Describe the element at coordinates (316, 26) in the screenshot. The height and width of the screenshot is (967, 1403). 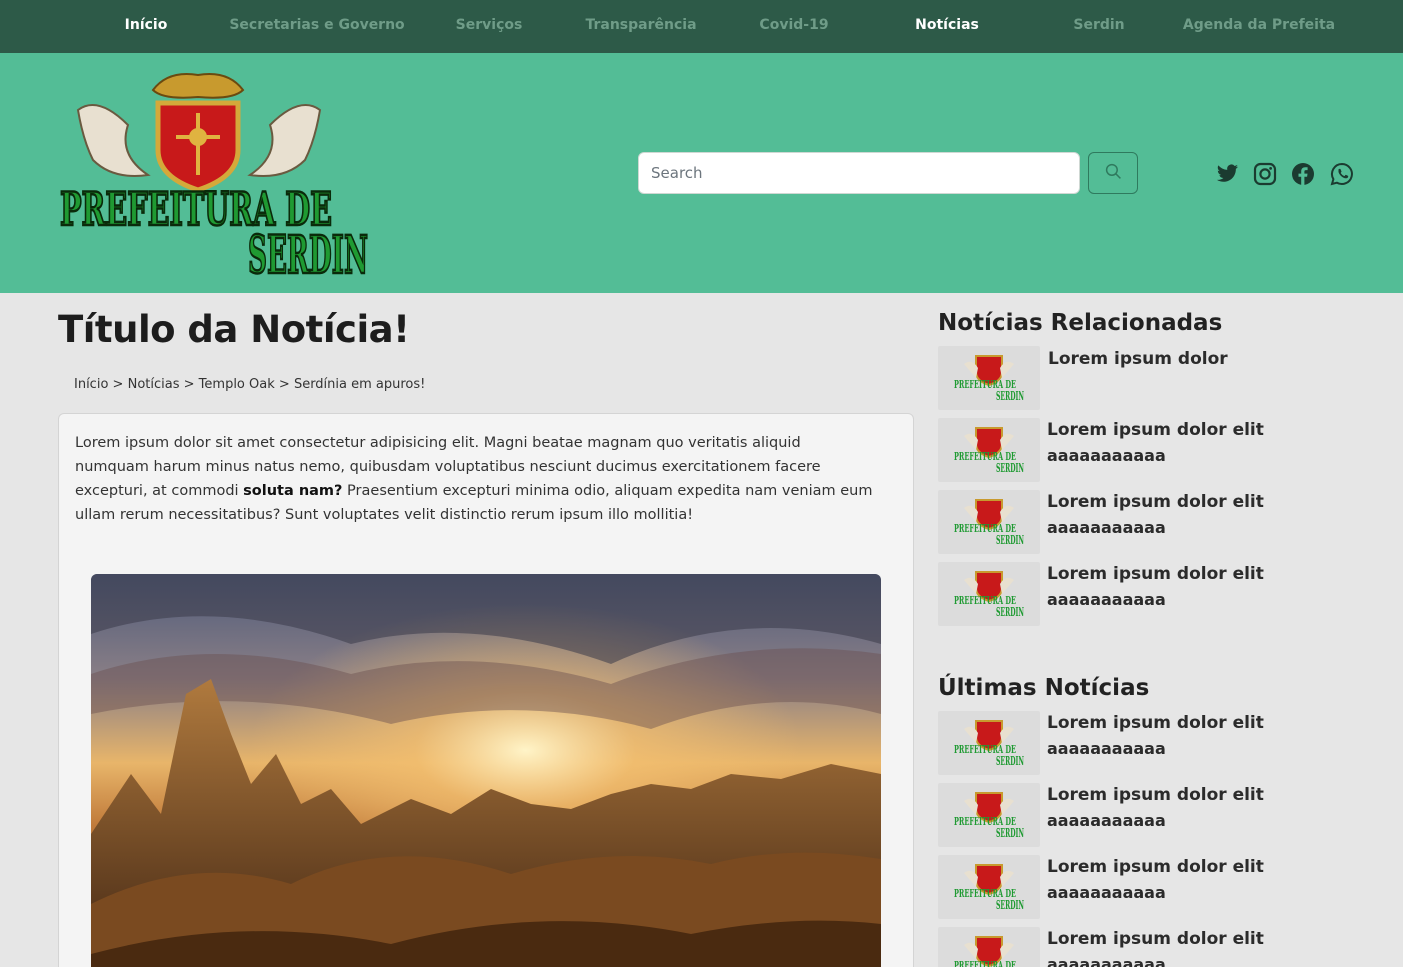
I see `nav-item-secretarias: Secretarias e Governo` at that location.